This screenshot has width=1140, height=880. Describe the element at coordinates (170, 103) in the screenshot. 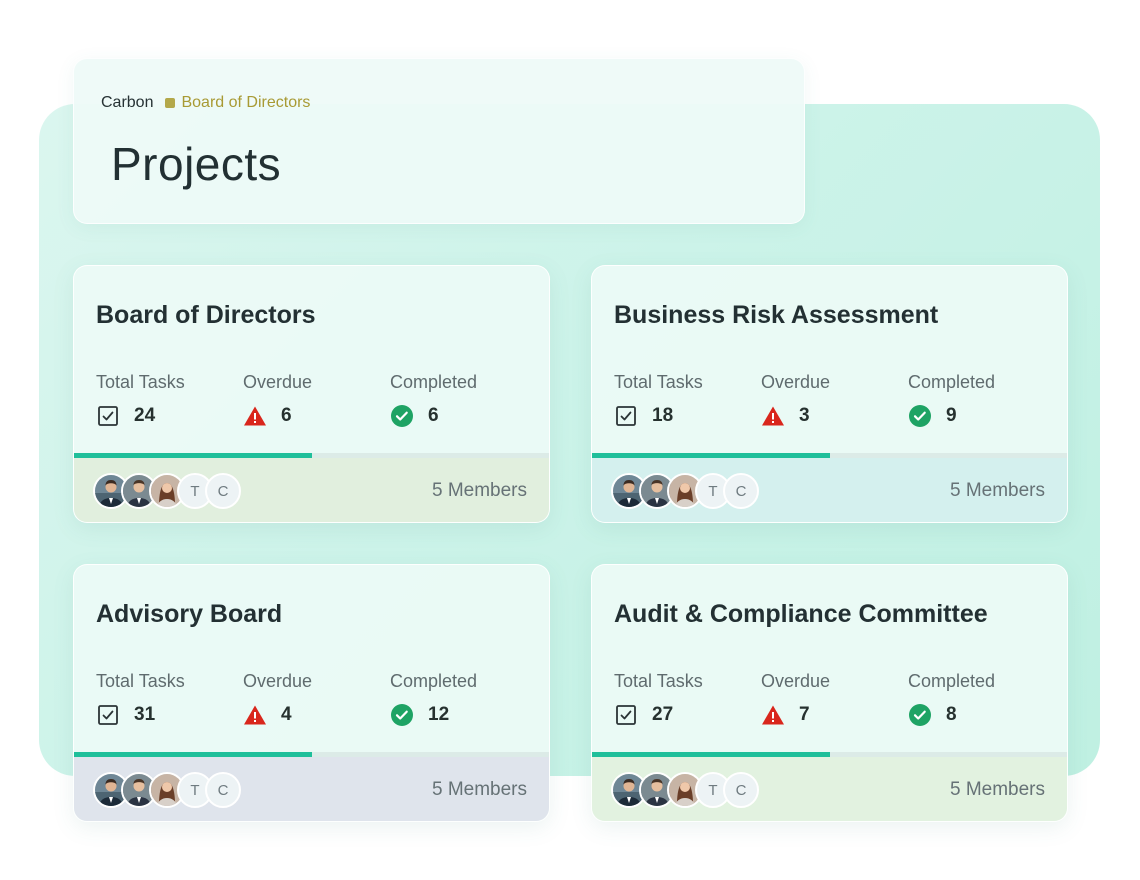

I see `breadcrumb-dot-icon` at that location.